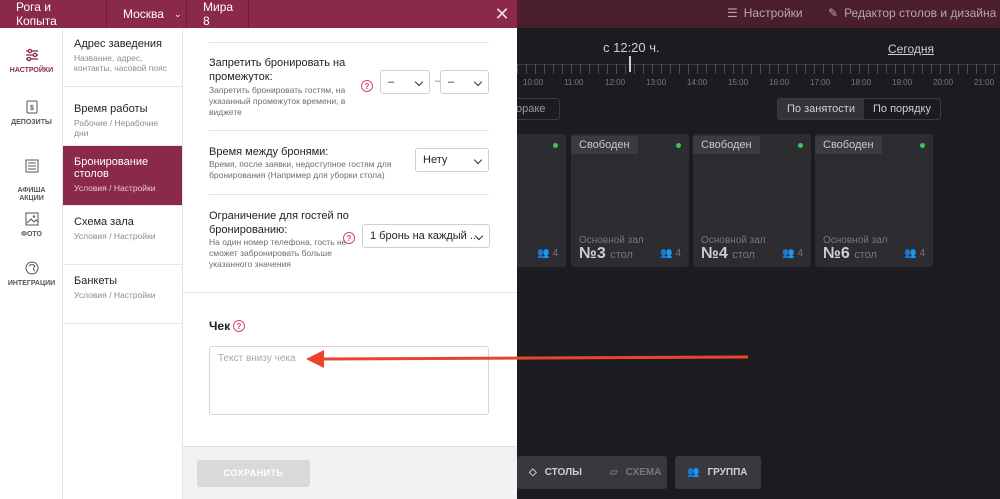  I want to click on timeline-tick-label: 12:00, so click(615, 82).